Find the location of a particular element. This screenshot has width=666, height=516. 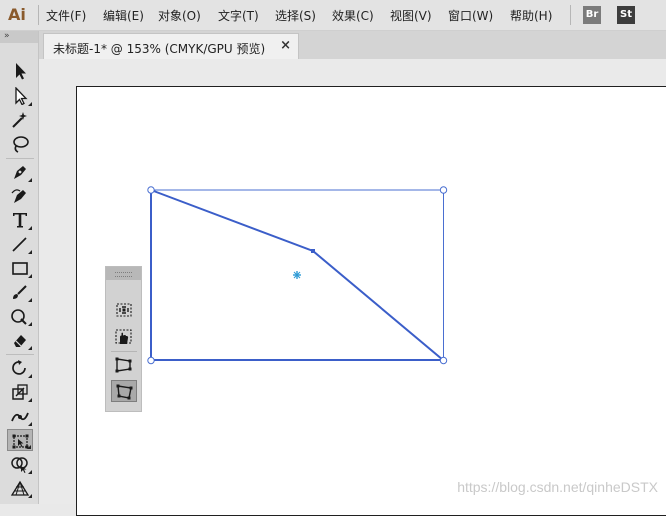

grip-icon is located at coordinates (123, 274).